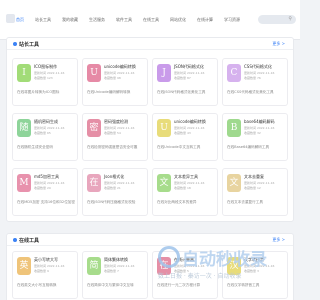  What do you see at coordinates (45, 275) in the screenshot?
I see `tool-card: 英英小写转大写 更新时间 2022-11-16 收藏数量 9 在线英文大小写互相转换` at bounding box center [45, 275].